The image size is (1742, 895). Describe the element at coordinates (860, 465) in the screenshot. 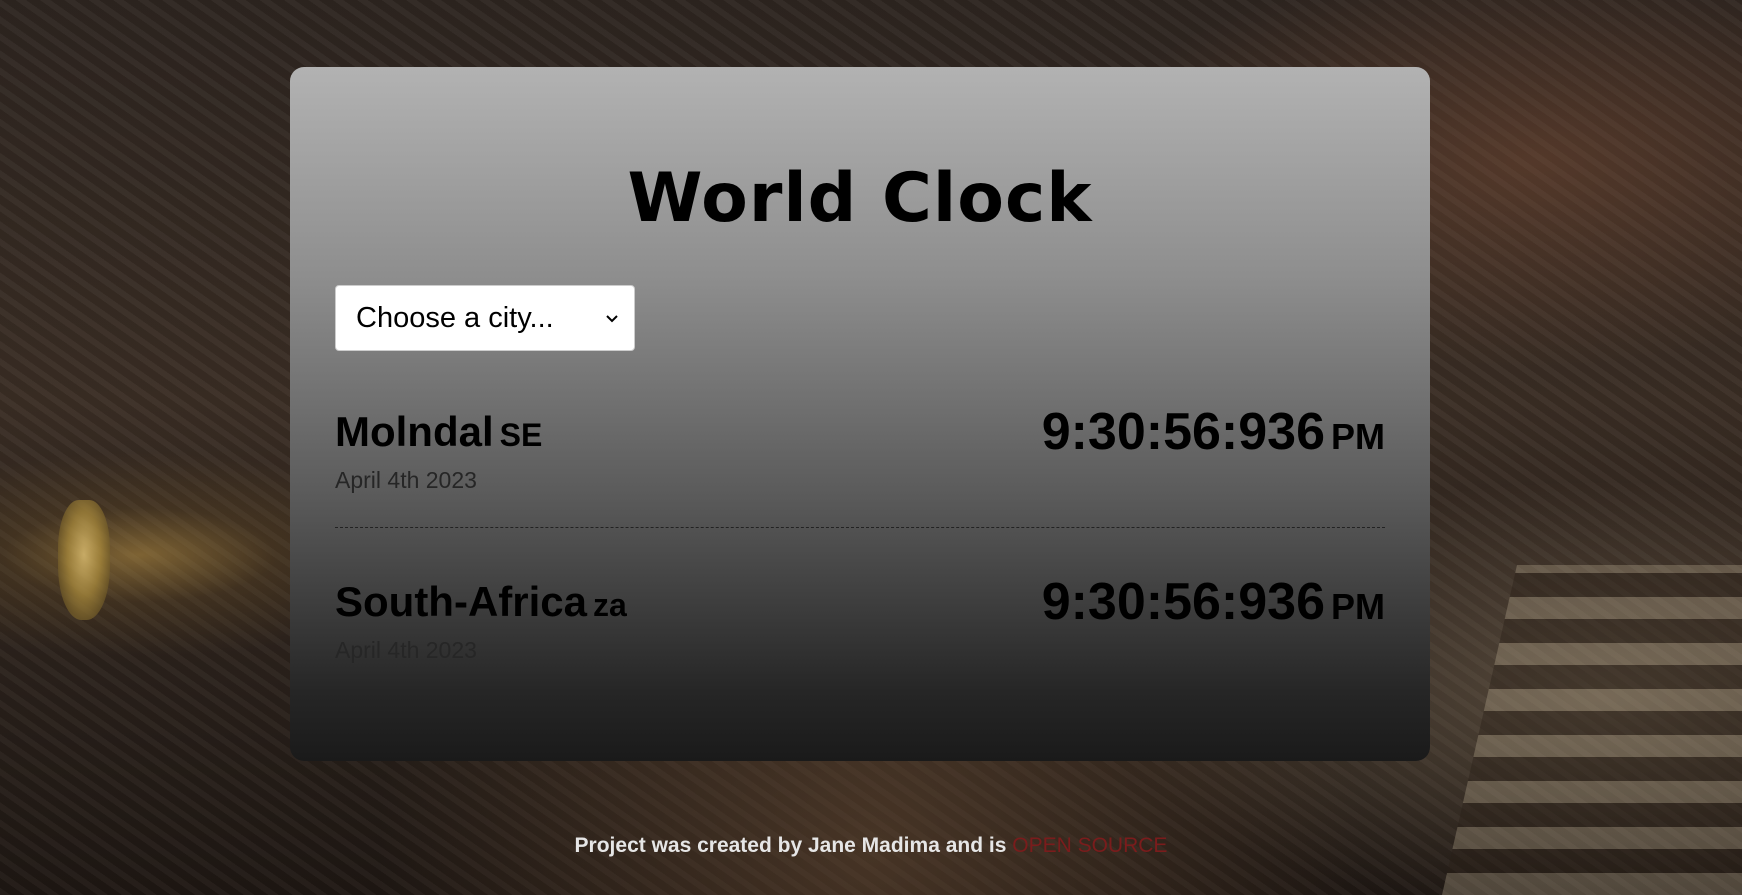

I see `city-row-molndal: Molndal se April 4th 2023 9:30:56:936 PM` at that location.